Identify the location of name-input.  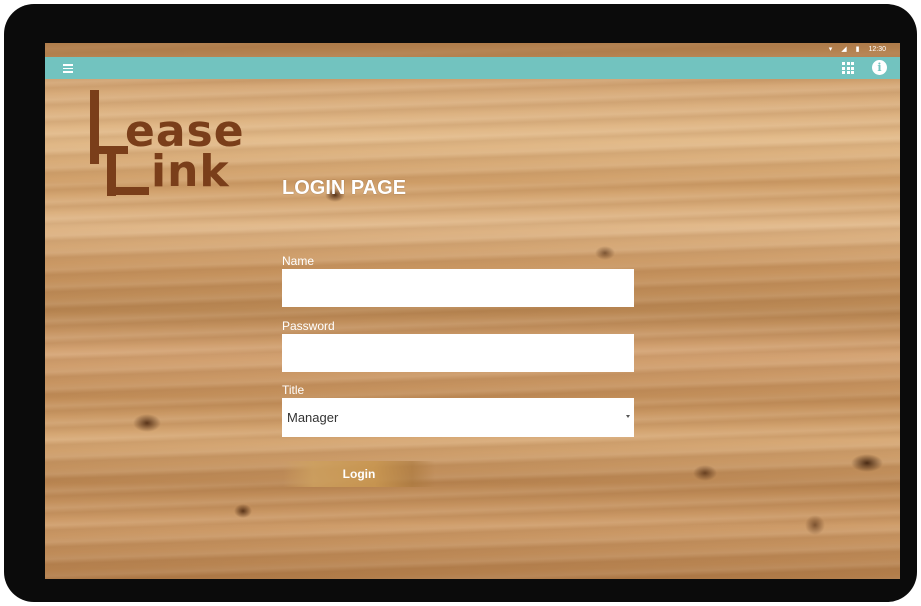
(458, 288).